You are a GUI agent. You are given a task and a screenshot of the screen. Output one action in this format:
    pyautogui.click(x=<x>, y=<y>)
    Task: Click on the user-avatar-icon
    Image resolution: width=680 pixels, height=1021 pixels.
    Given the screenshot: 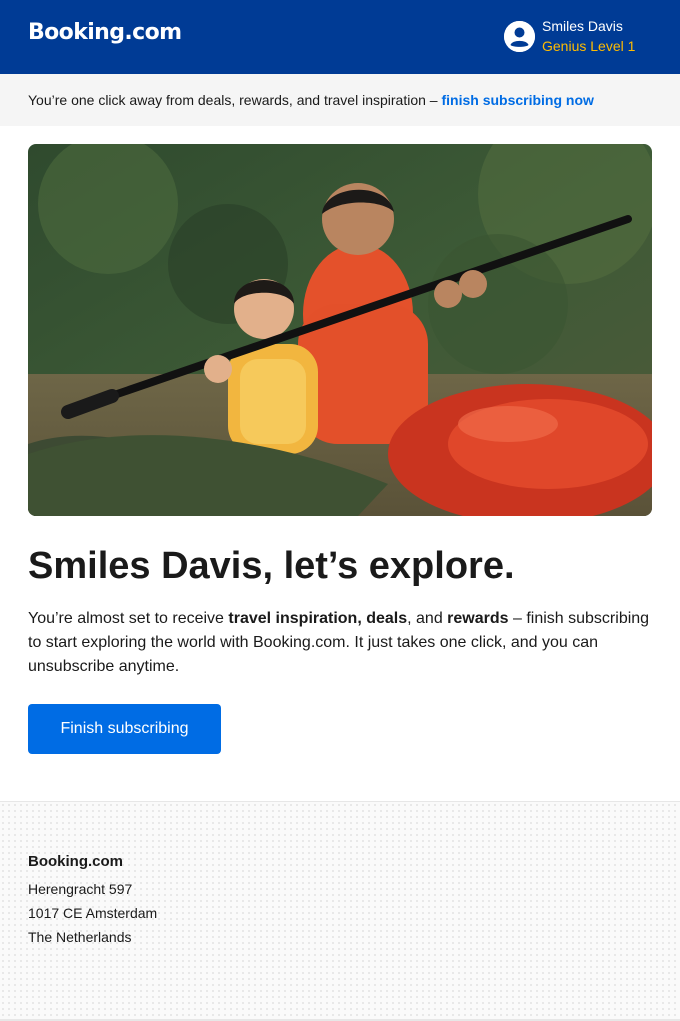 What is the action you would take?
    pyautogui.click(x=519, y=36)
    